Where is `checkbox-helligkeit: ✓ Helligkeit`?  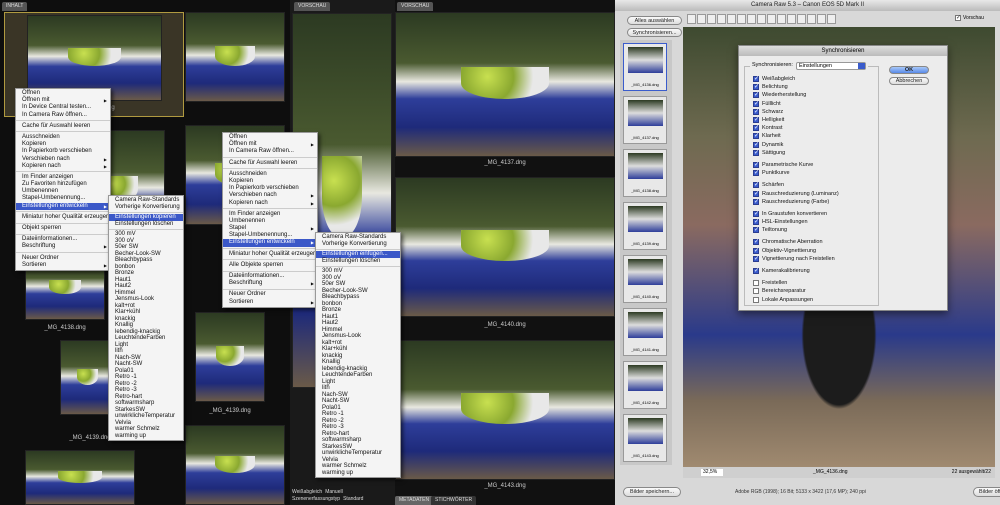 checkbox-helligkeit: ✓ Helligkeit is located at coordinates (796, 120).